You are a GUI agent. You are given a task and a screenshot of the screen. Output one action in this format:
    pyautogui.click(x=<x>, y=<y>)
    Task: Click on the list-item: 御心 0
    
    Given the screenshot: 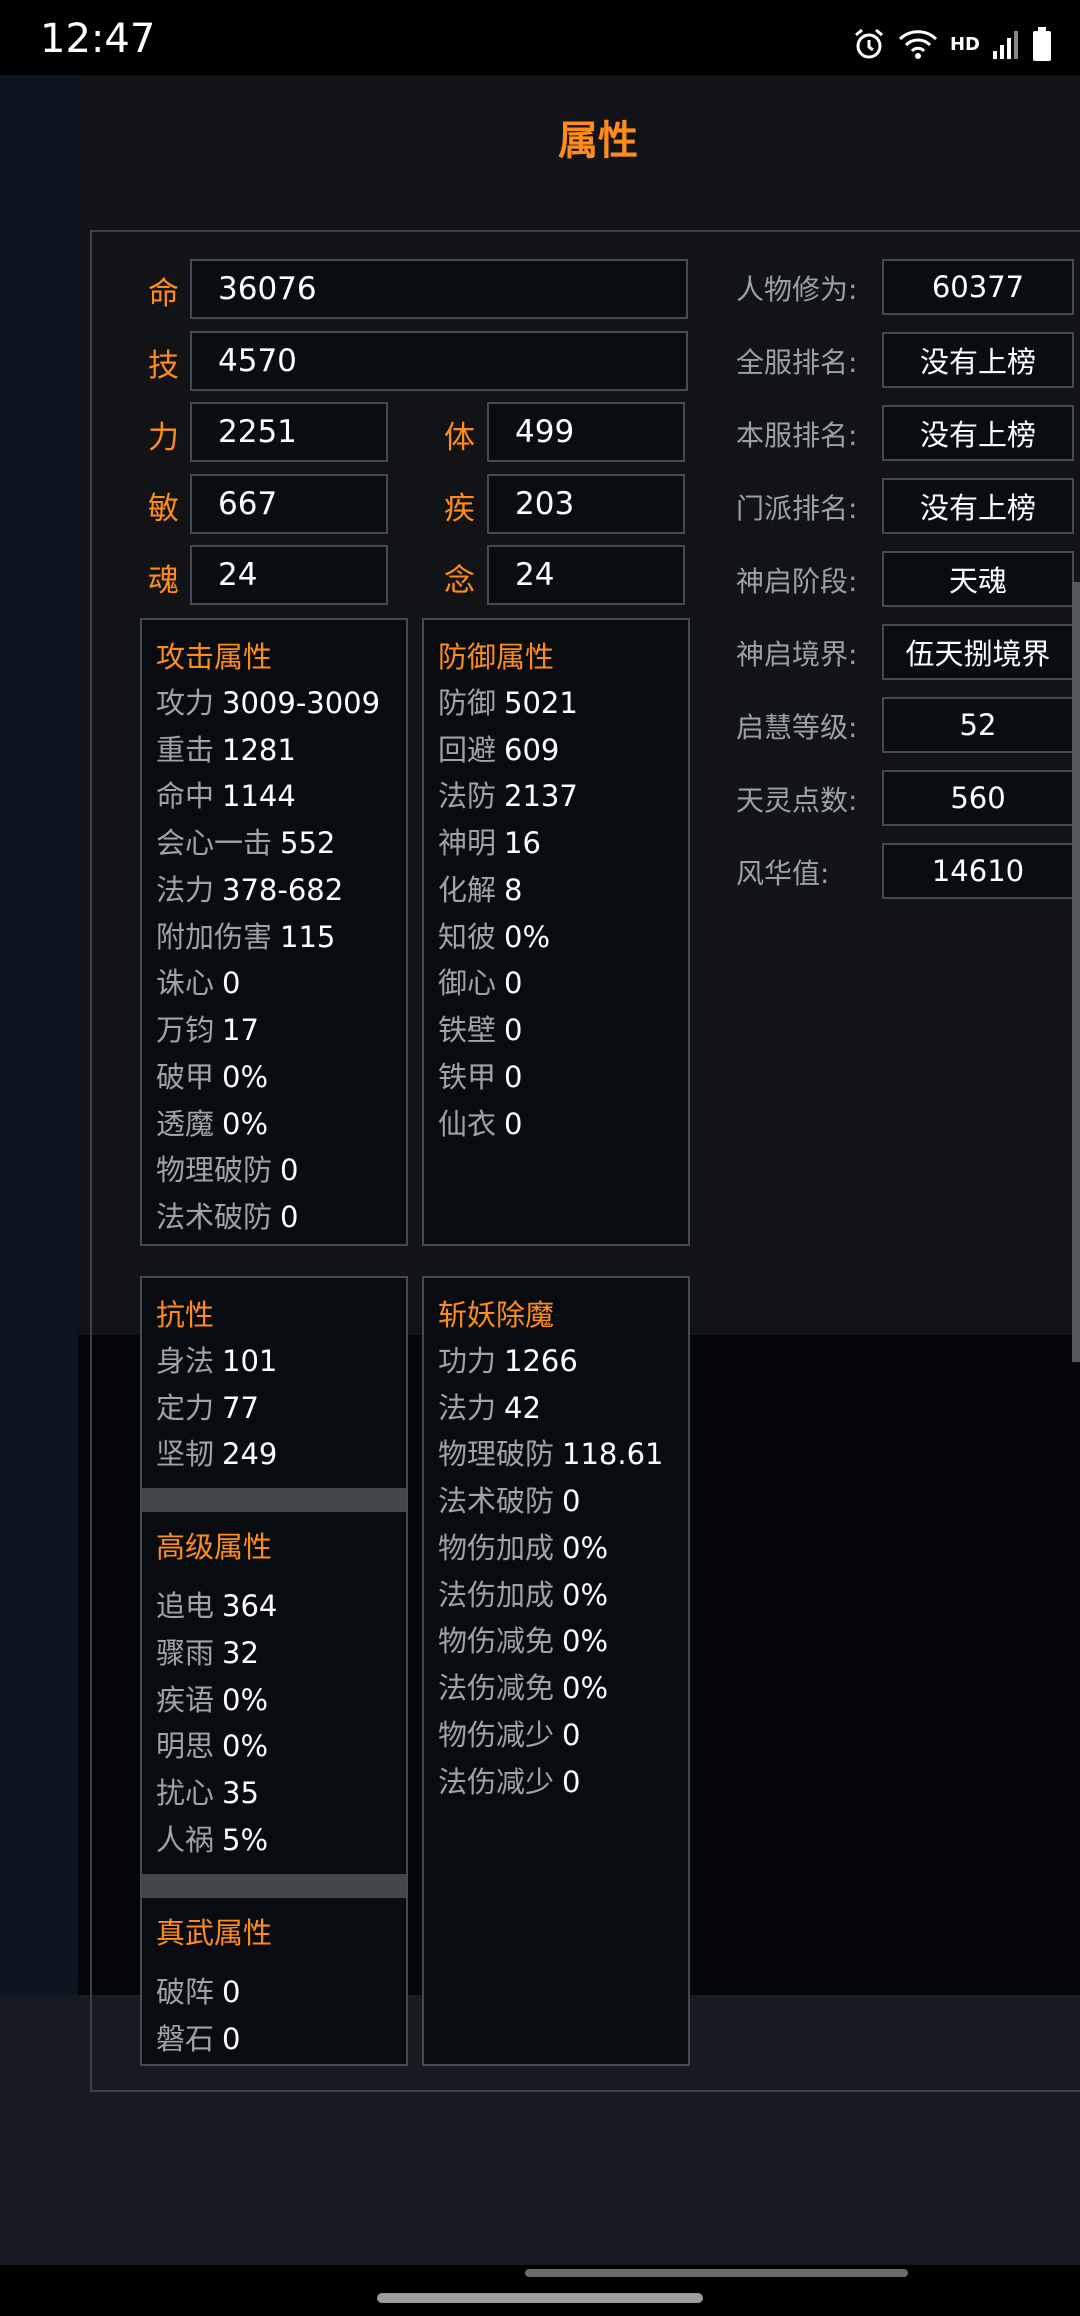 What is the action you would take?
    pyautogui.click(x=480, y=983)
    